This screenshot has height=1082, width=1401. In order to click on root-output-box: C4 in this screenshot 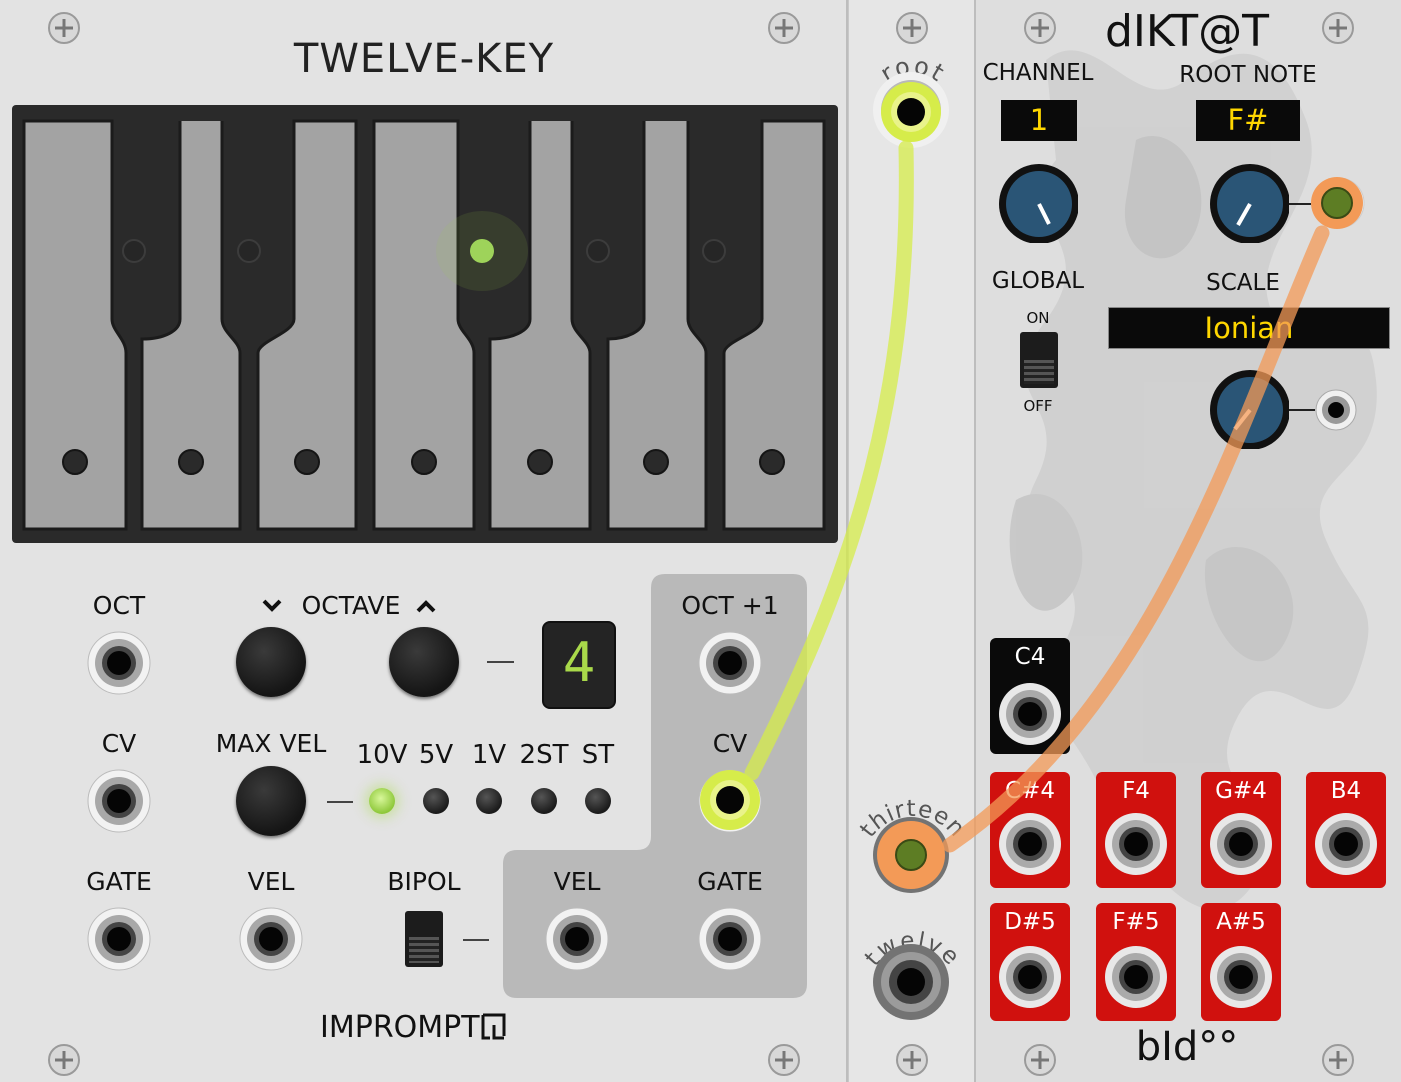, I will do `click(1030, 696)`.